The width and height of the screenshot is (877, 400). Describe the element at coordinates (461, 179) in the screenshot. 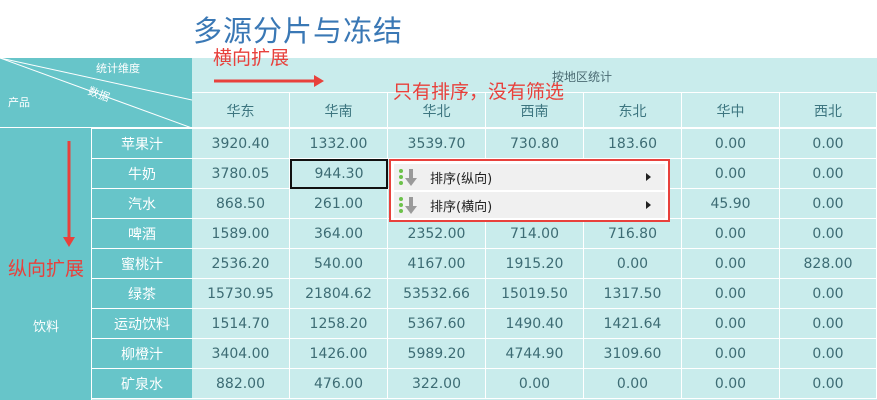

I see `menu-item-label: 排序(纵向)` at that location.